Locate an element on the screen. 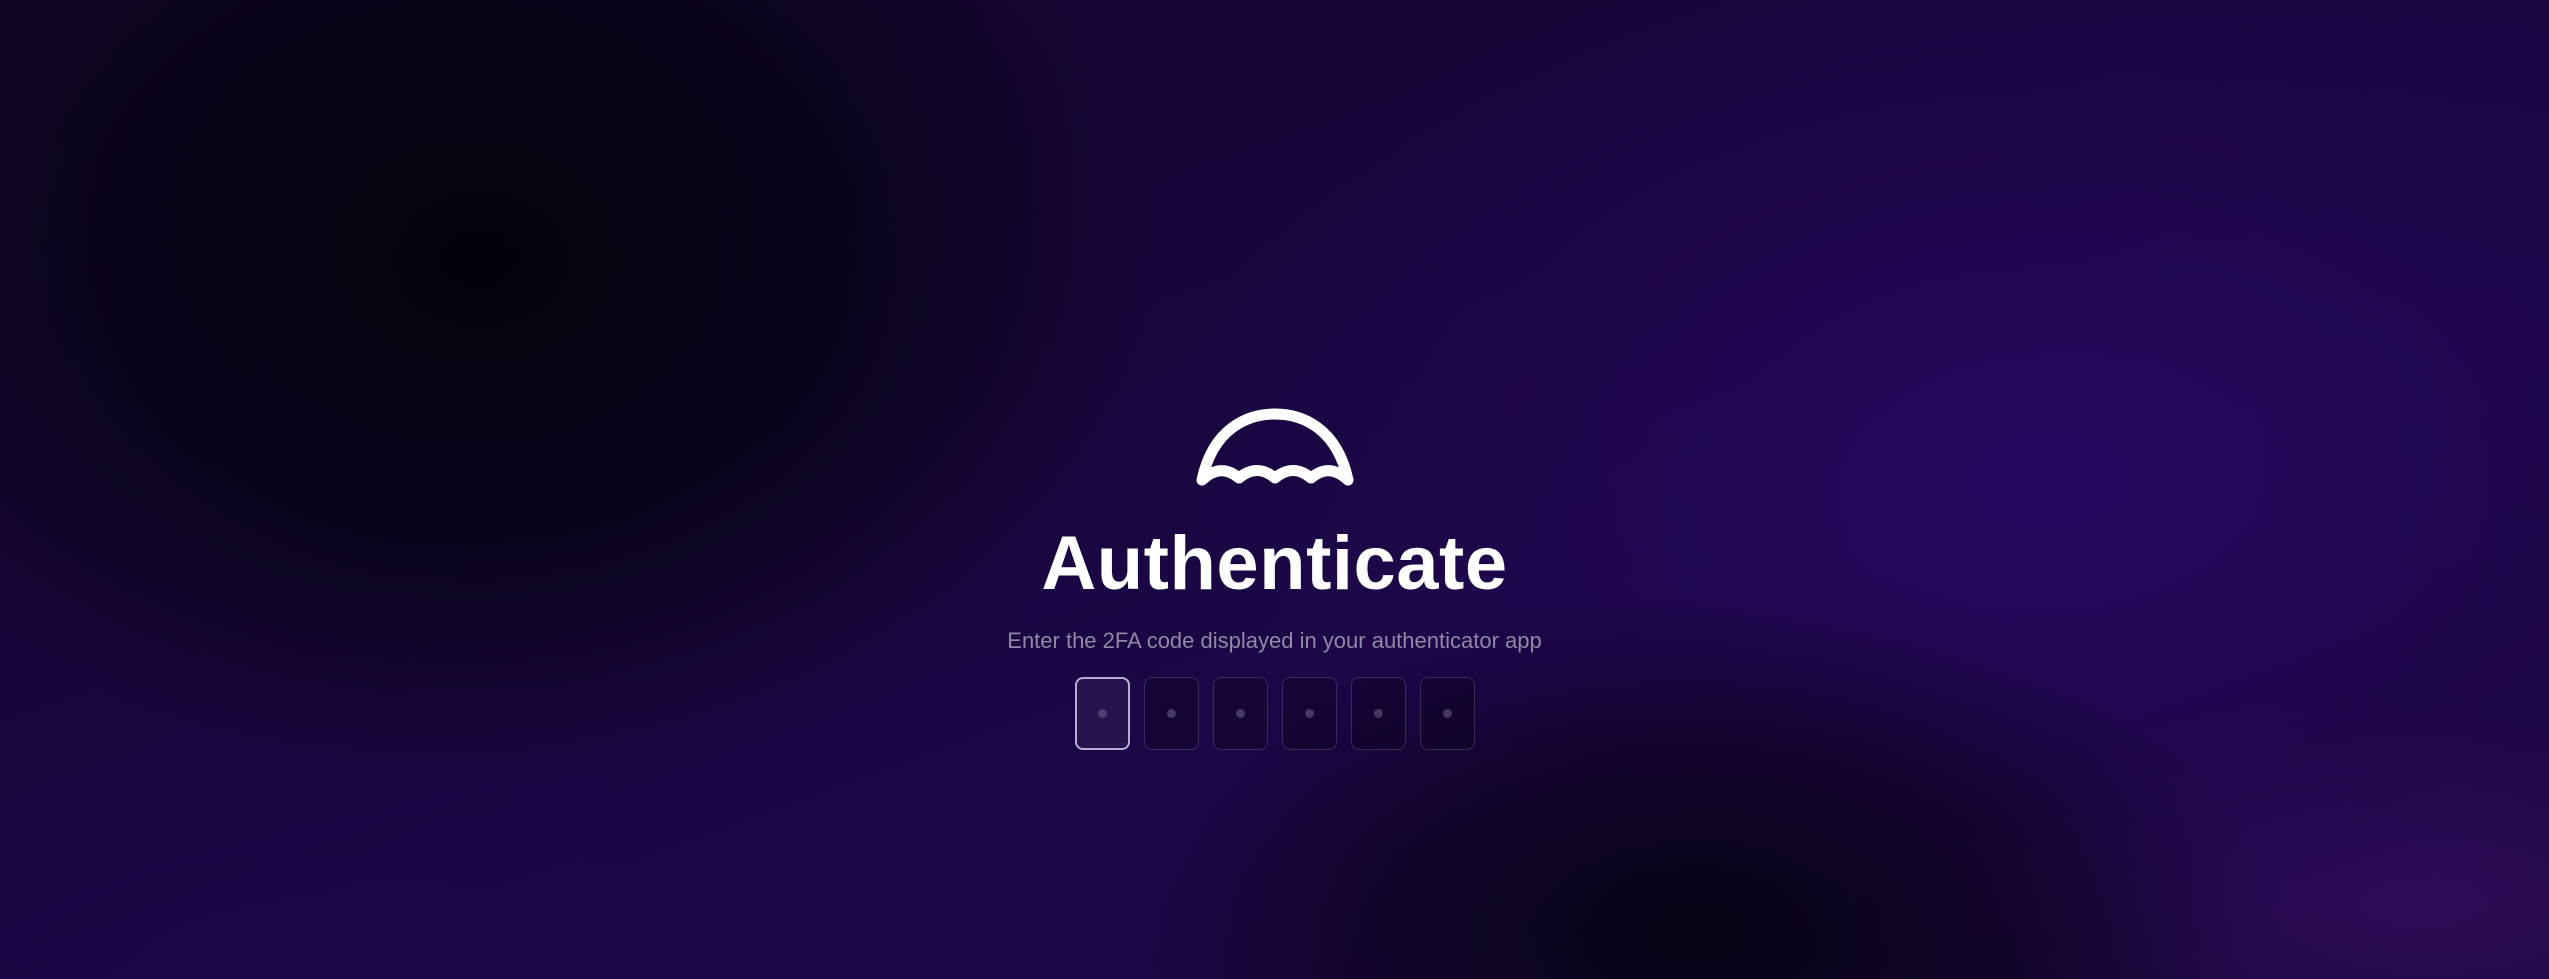  dome-waves-logo-icon is located at coordinates (1275, 450).